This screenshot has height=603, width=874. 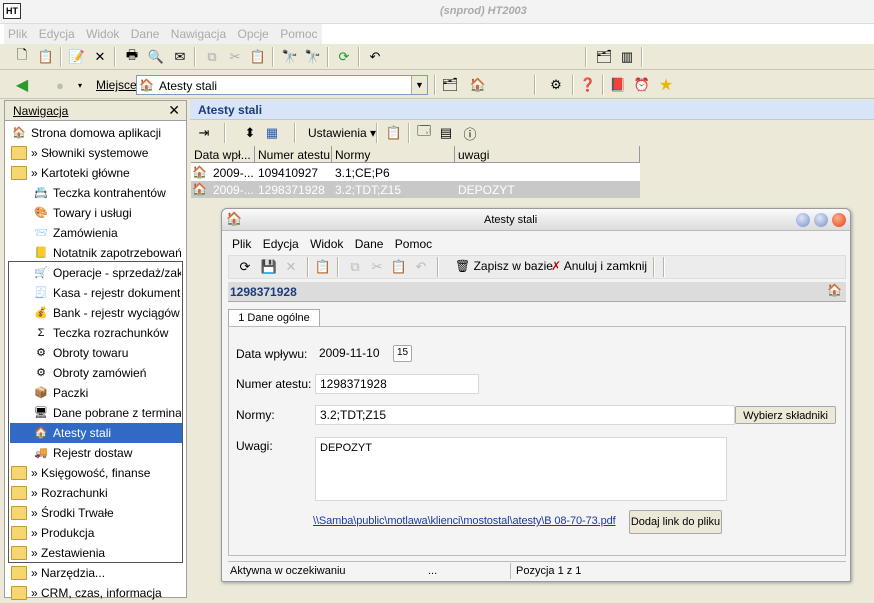 What do you see at coordinates (393, 154) in the screenshot?
I see `column-header-norms: Normy` at bounding box center [393, 154].